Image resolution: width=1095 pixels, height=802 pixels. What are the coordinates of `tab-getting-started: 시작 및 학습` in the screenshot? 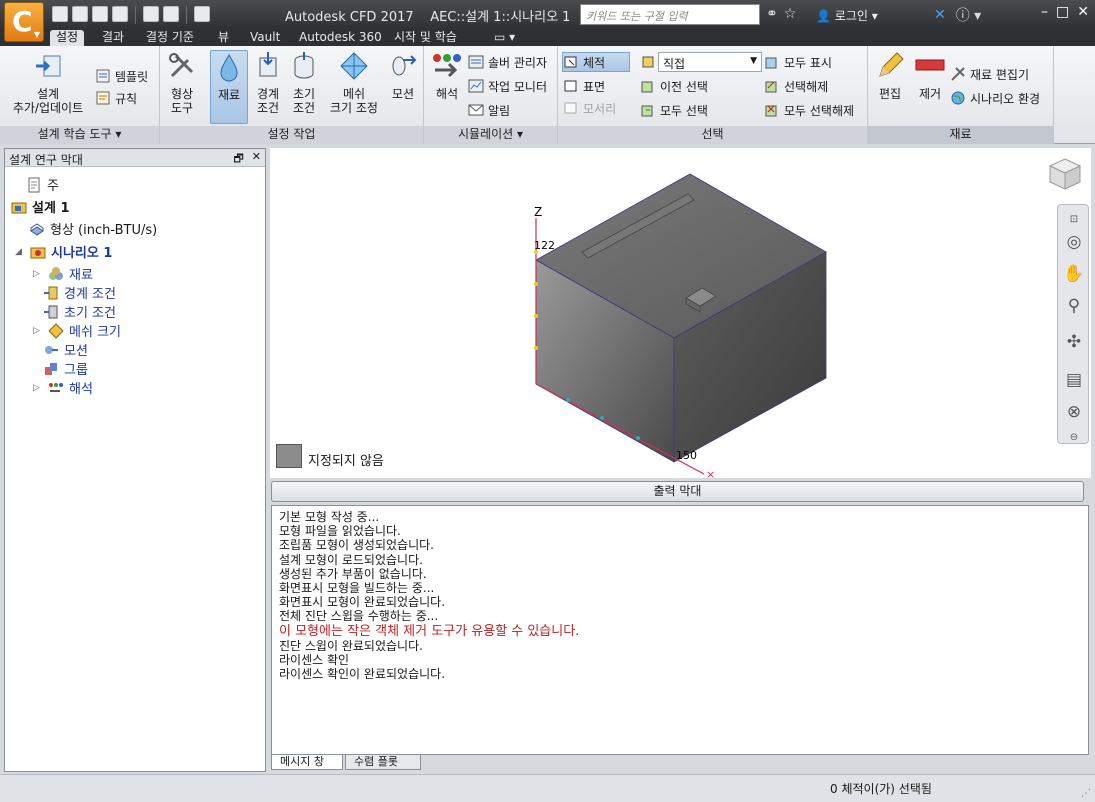 It's located at (425, 38).